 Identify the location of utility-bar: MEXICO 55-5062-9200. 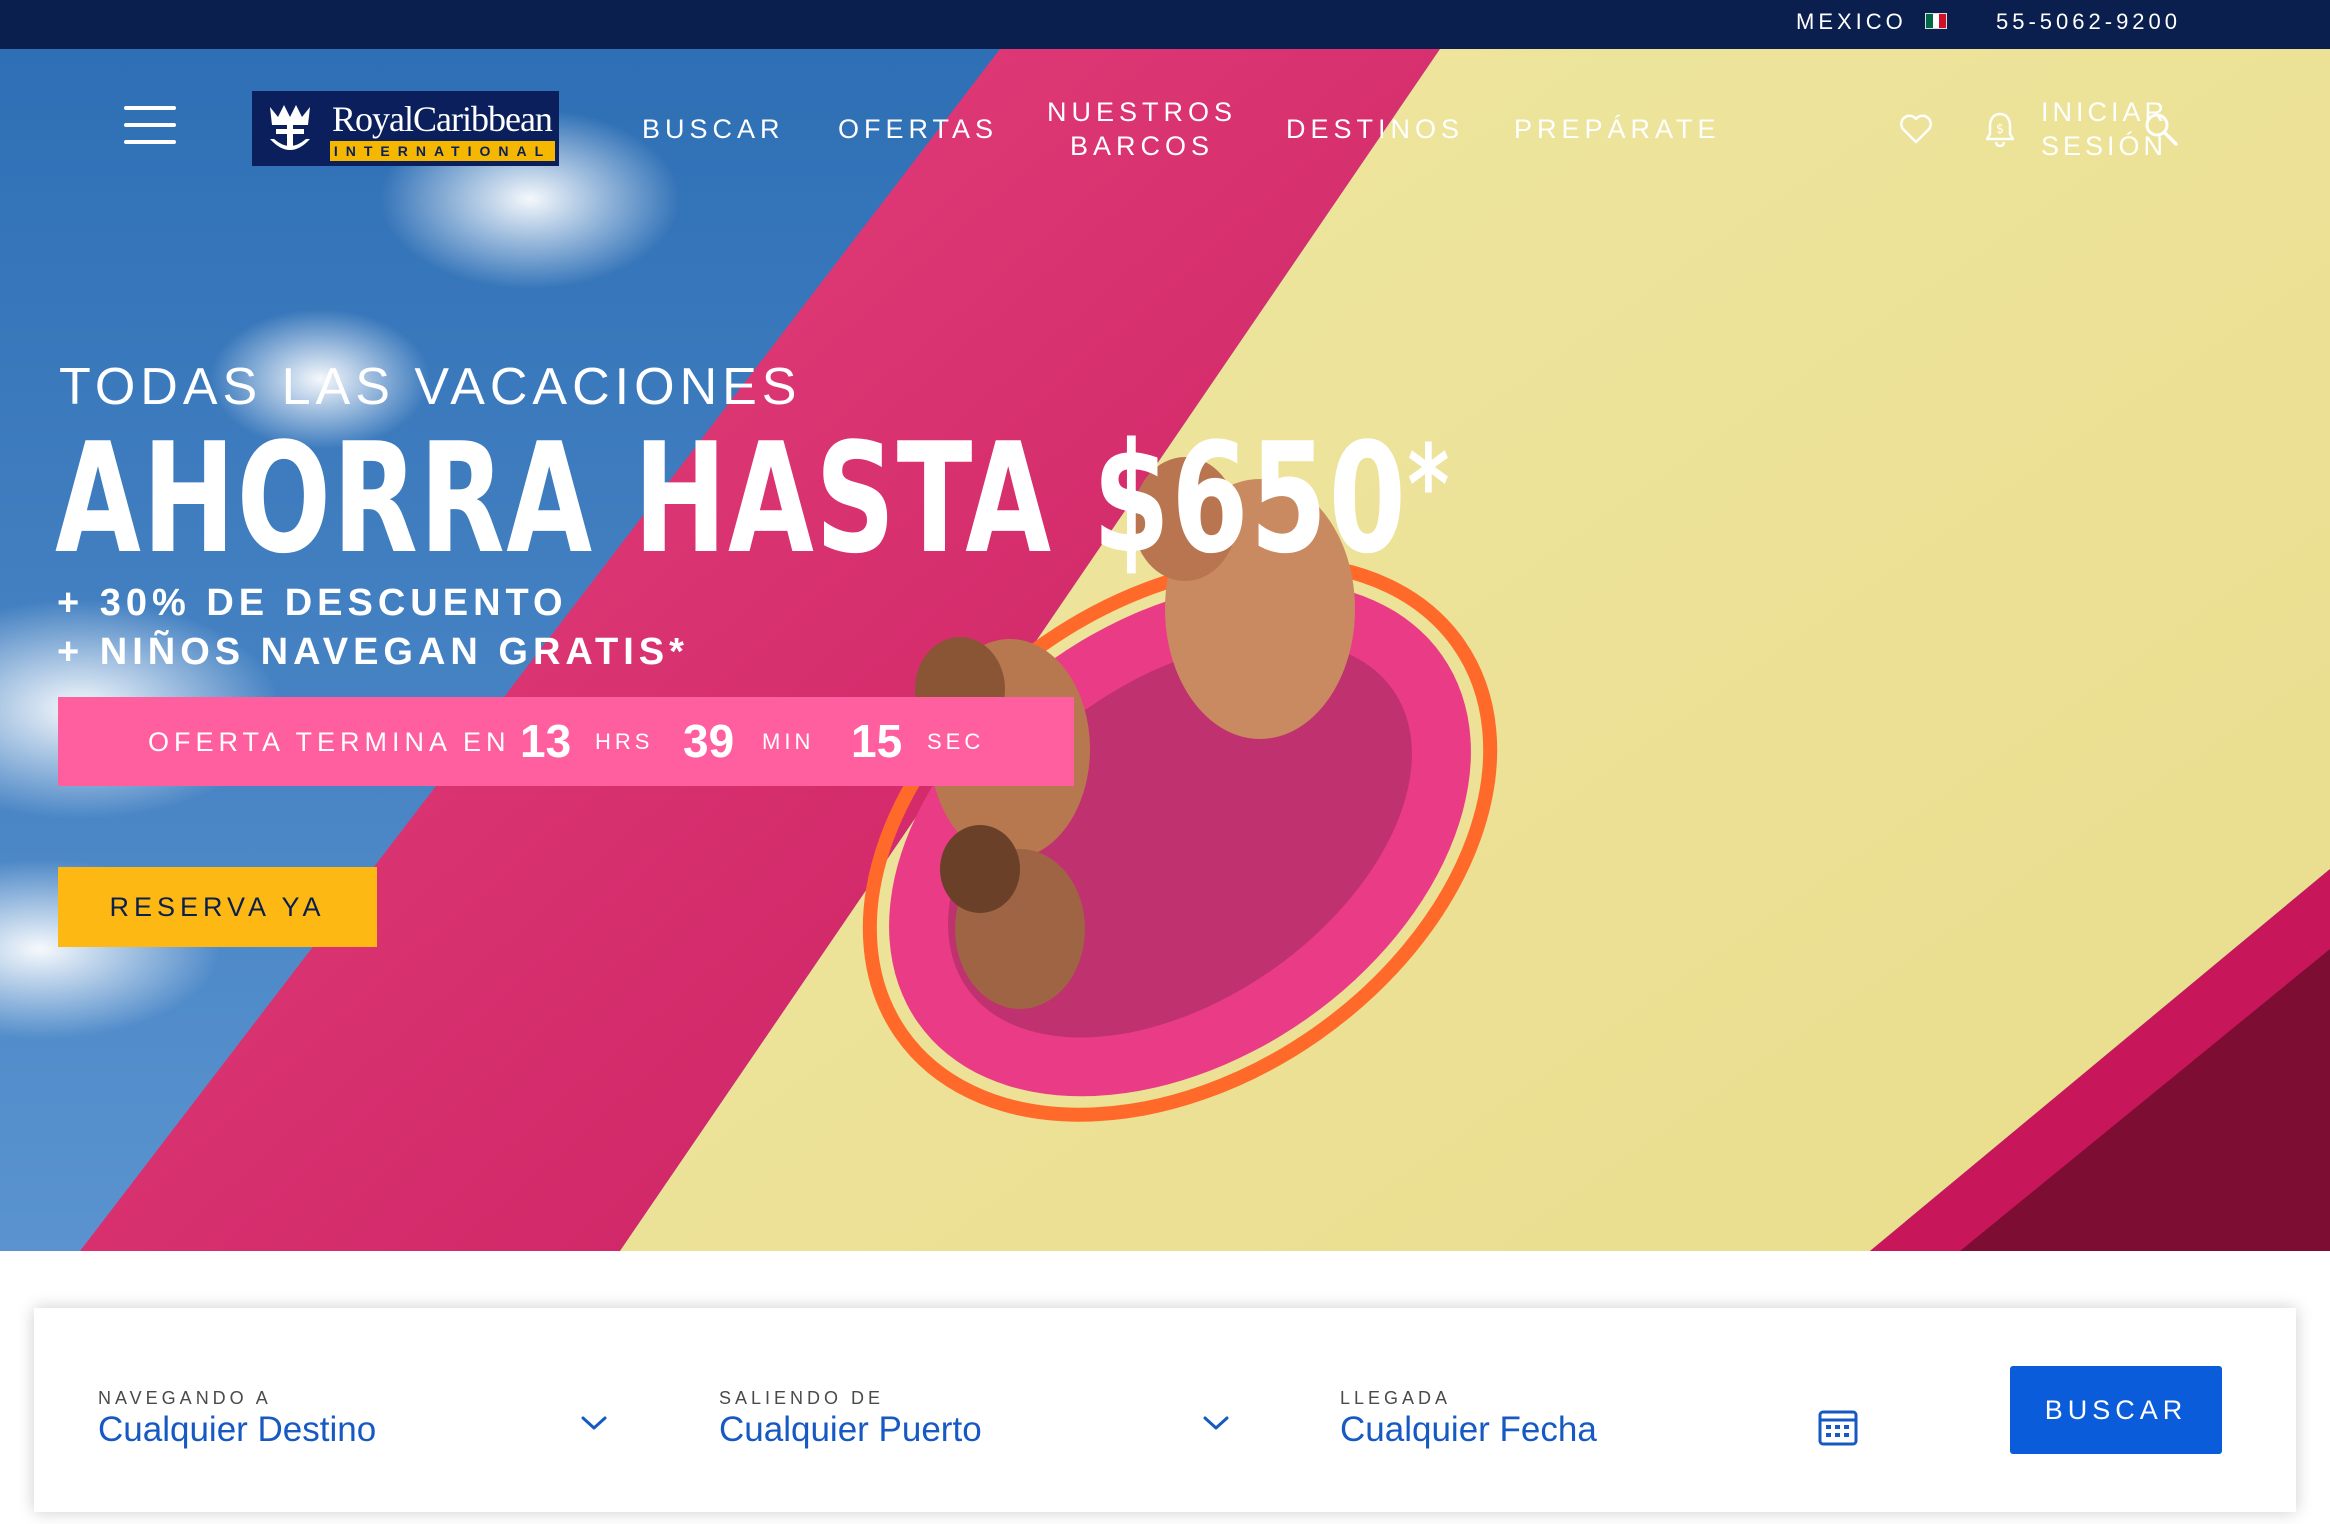
(1165, 24).